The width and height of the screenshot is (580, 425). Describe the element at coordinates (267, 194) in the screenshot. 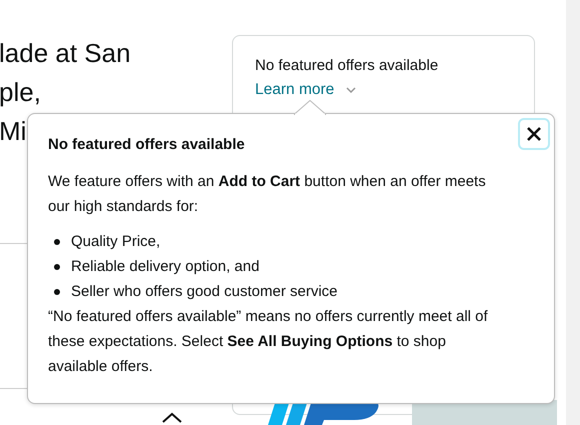

I see `popover-intro: We feature offers with an Add to Cart button when an offer meets our high standards for:` at that location.